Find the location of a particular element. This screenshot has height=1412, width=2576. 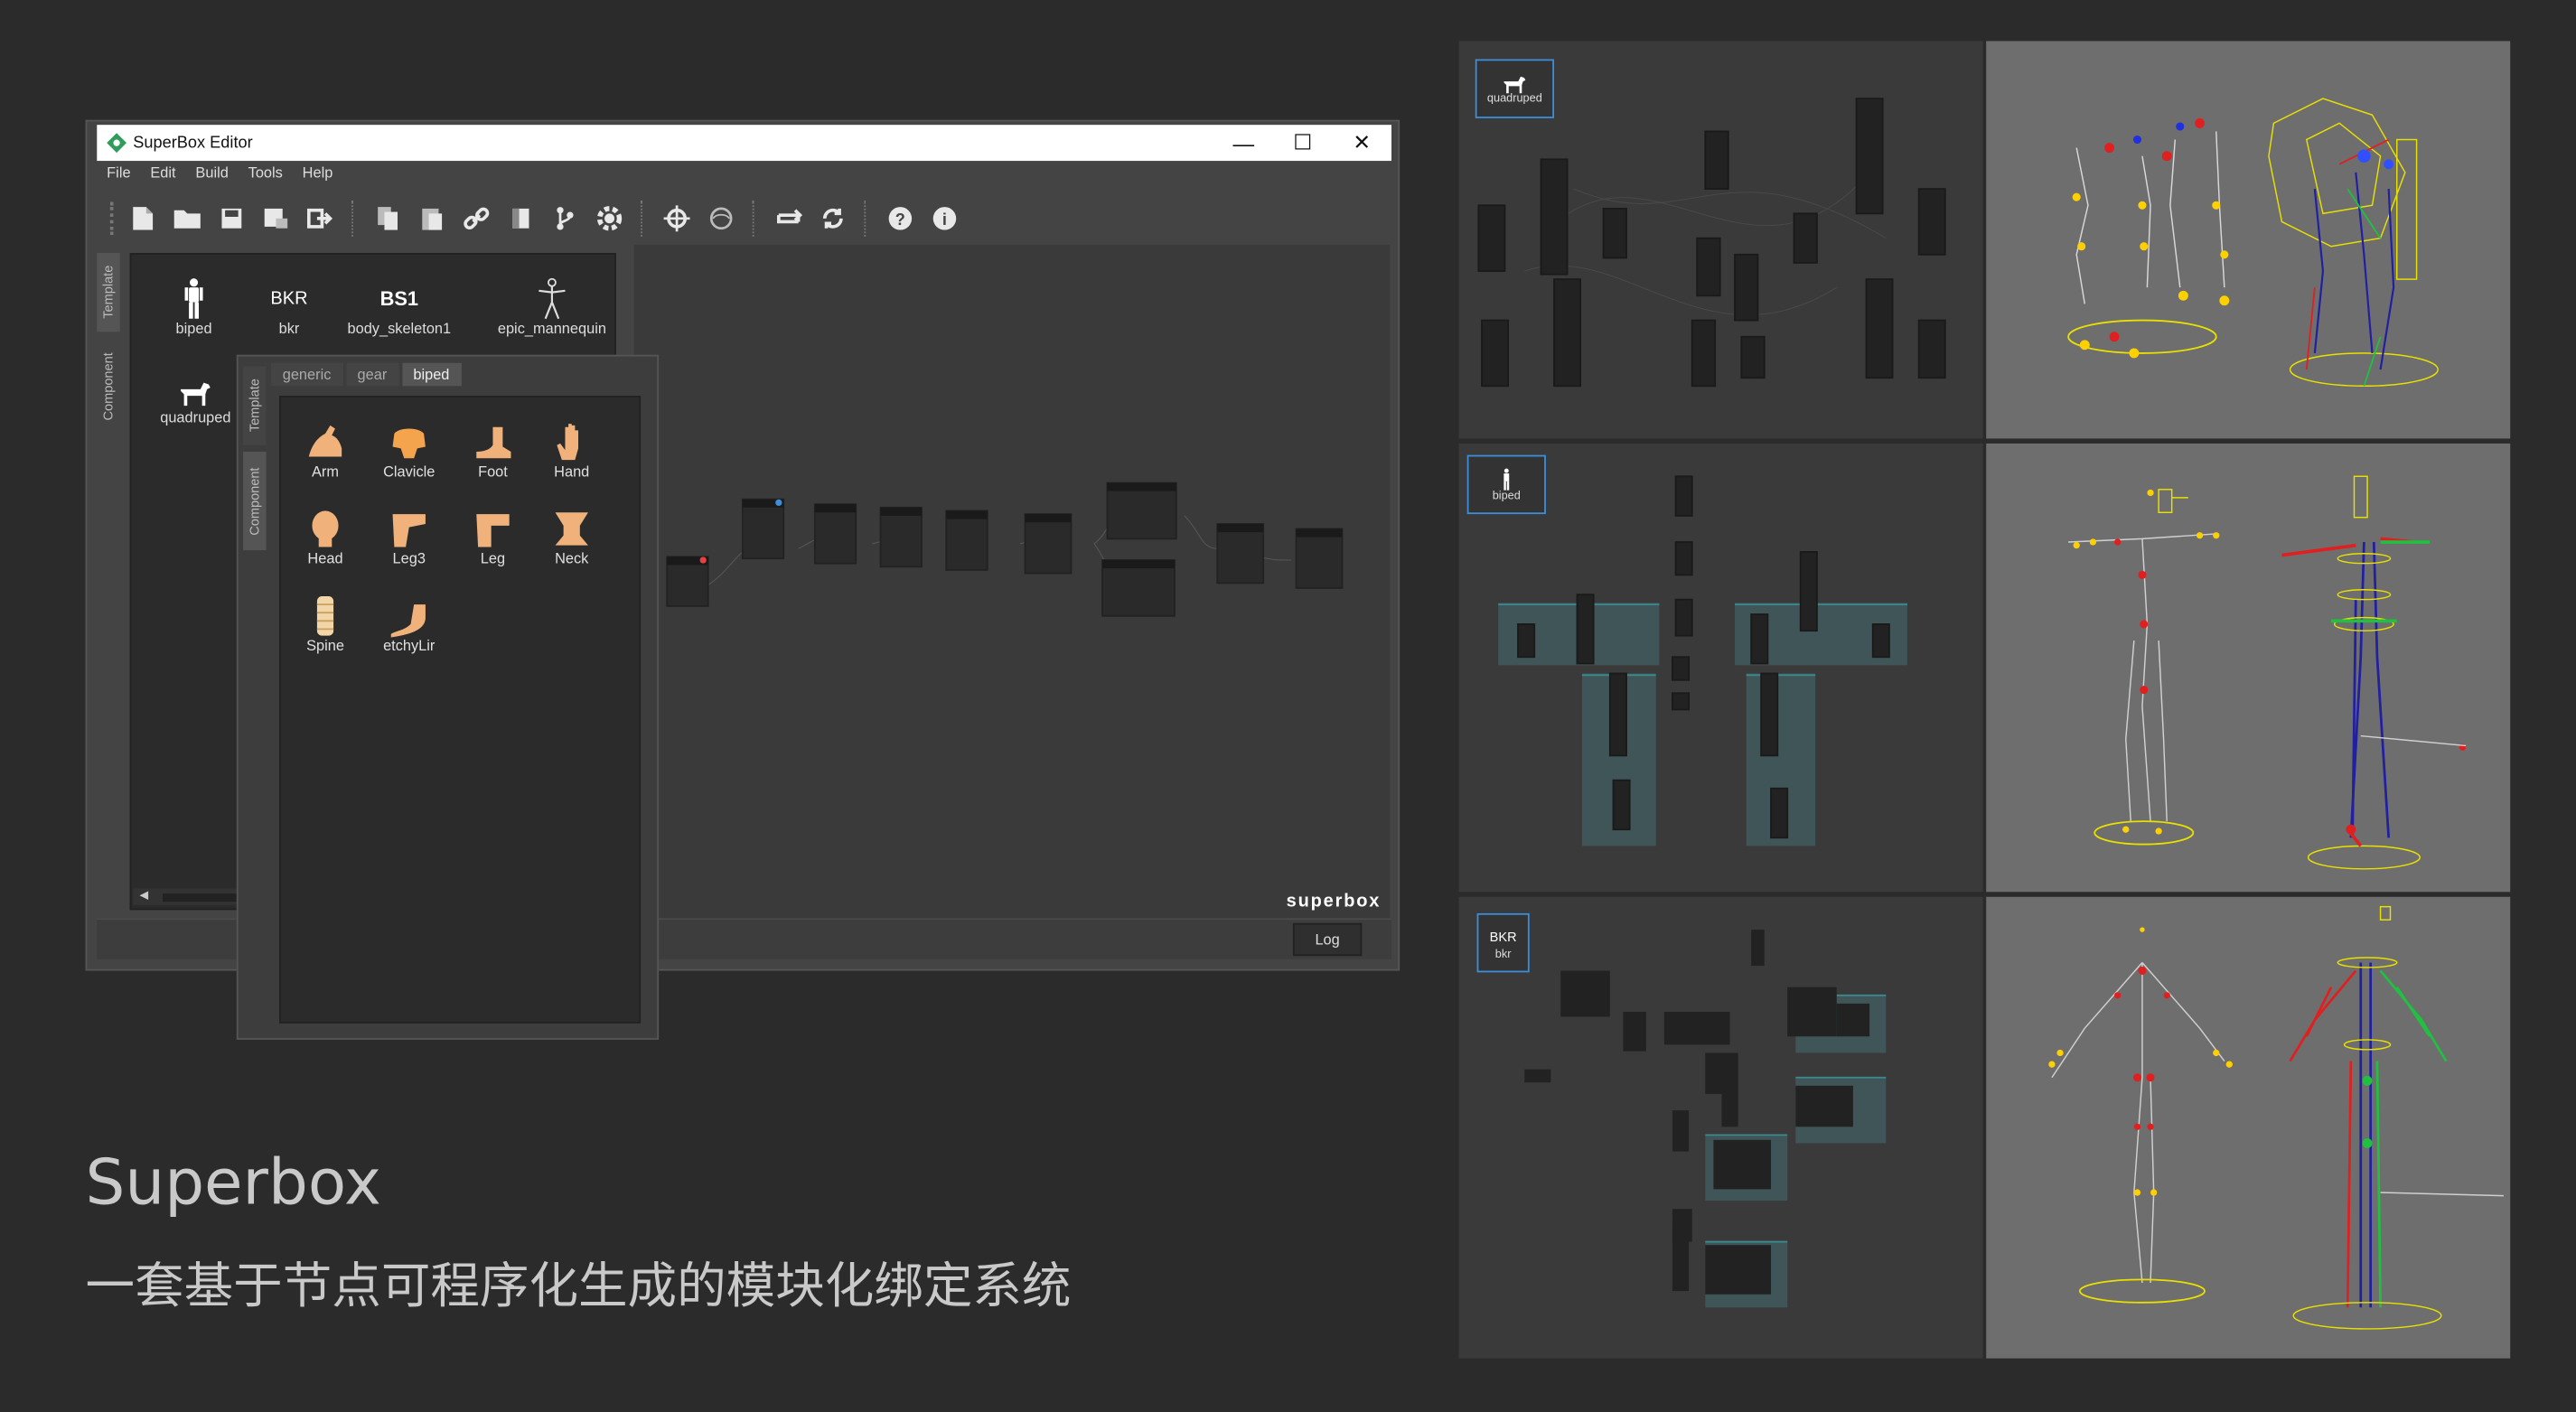

hand-icon is located at coordinates (568, 443).